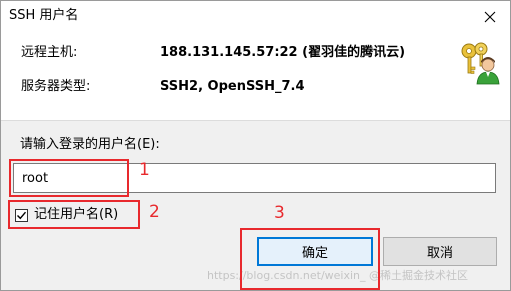 This screenshot has width=511, height=291. I want to click on annotation-number-3: 3, so click(279, 213).